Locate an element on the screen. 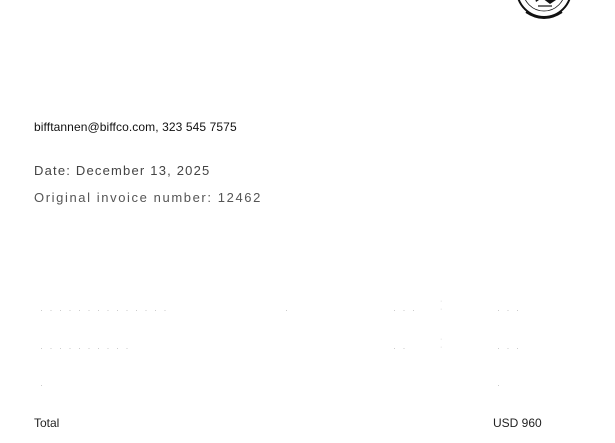  line-item-row: · · is located at coordinates (307, 388).